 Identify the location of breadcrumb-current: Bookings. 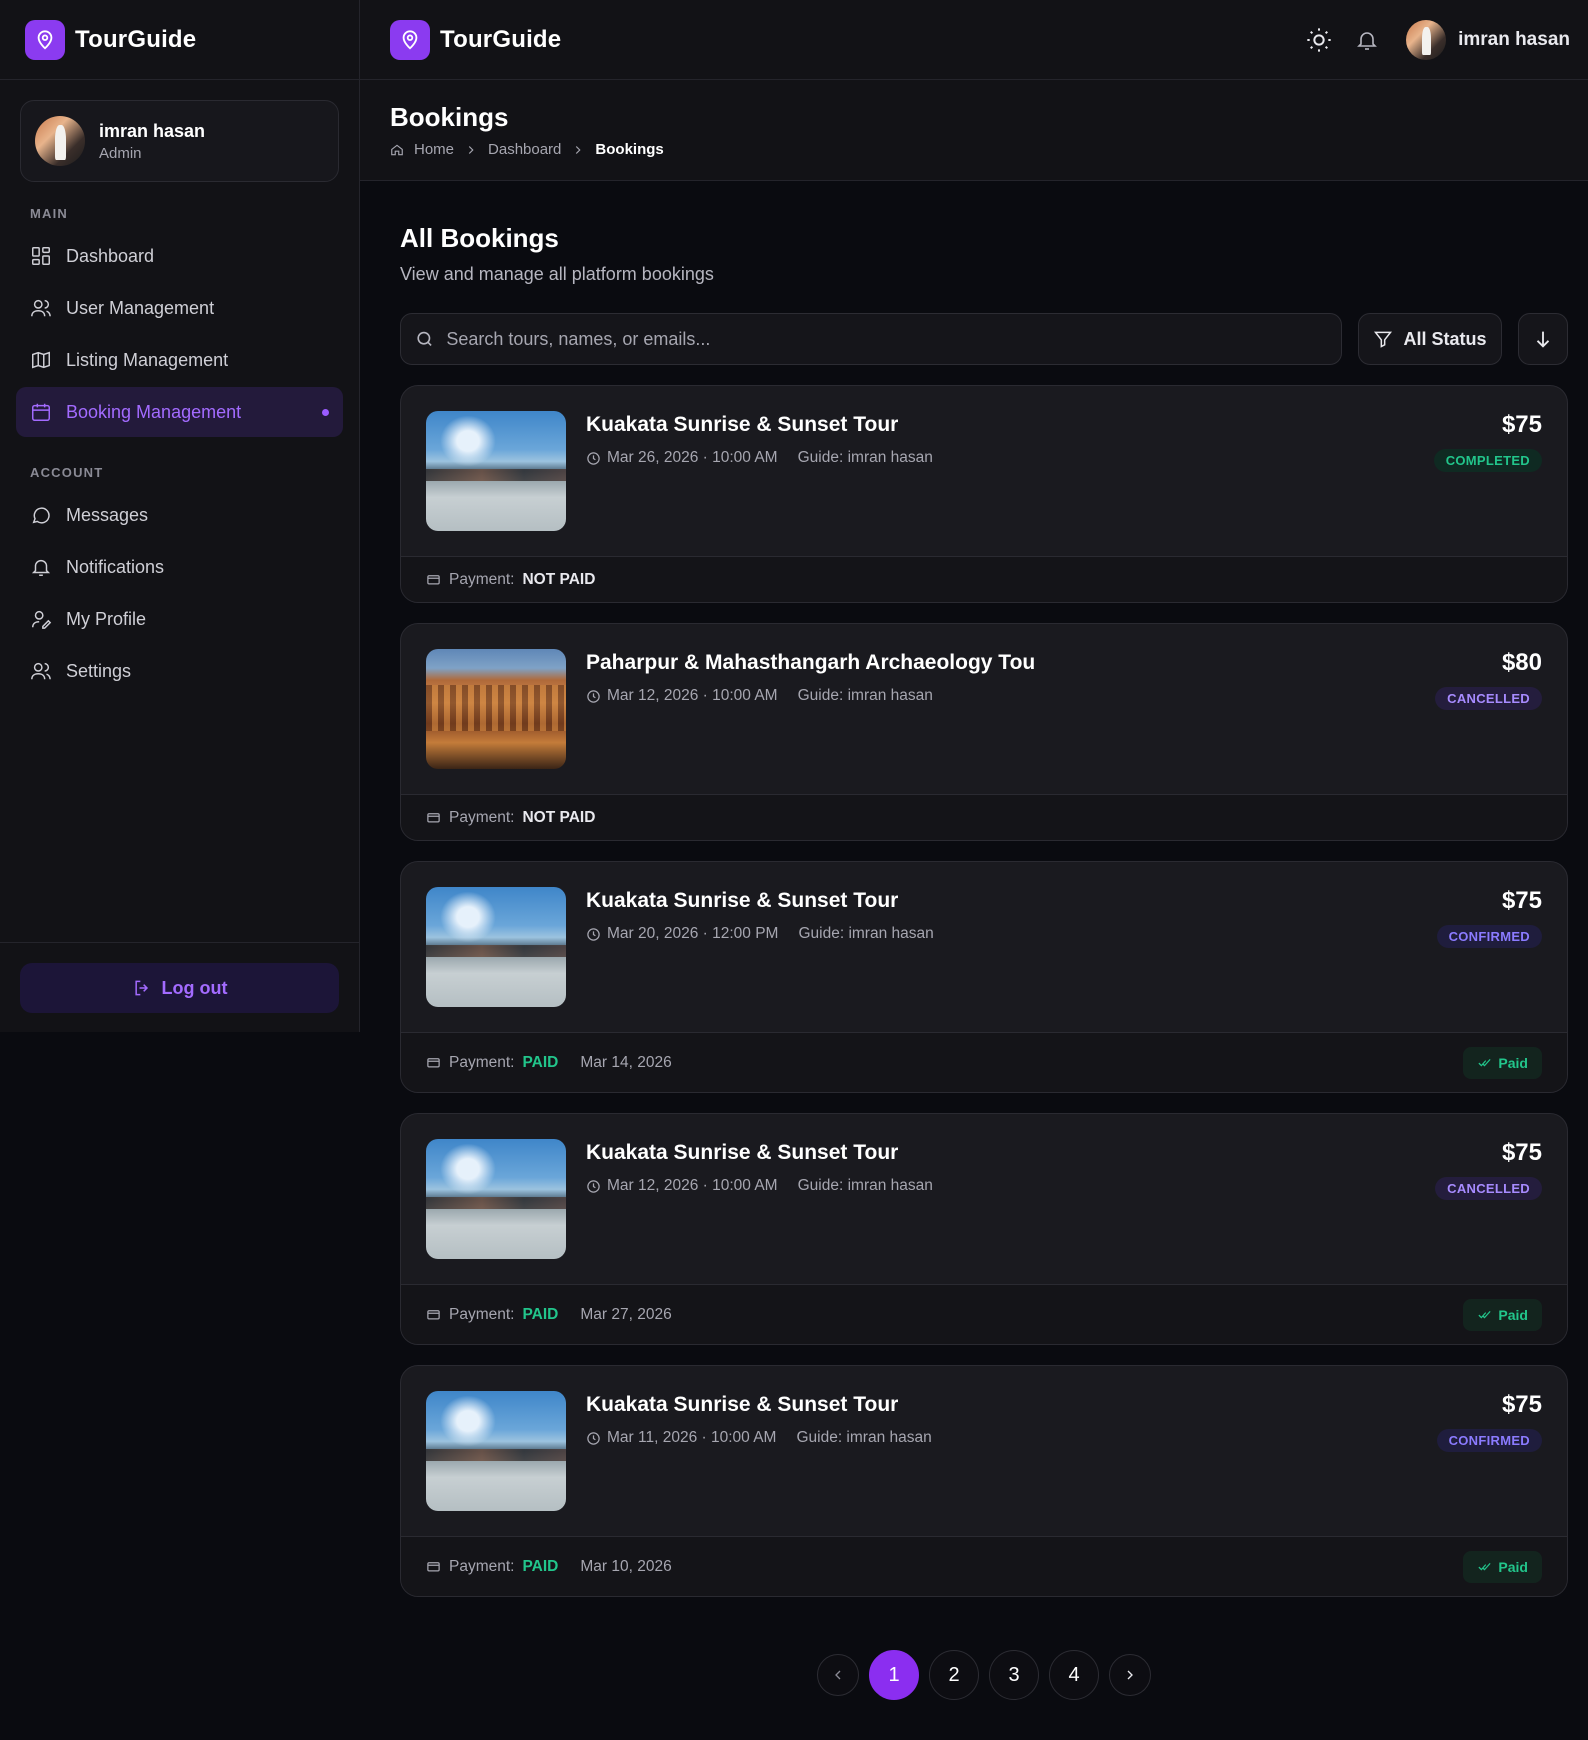
(629, 149).